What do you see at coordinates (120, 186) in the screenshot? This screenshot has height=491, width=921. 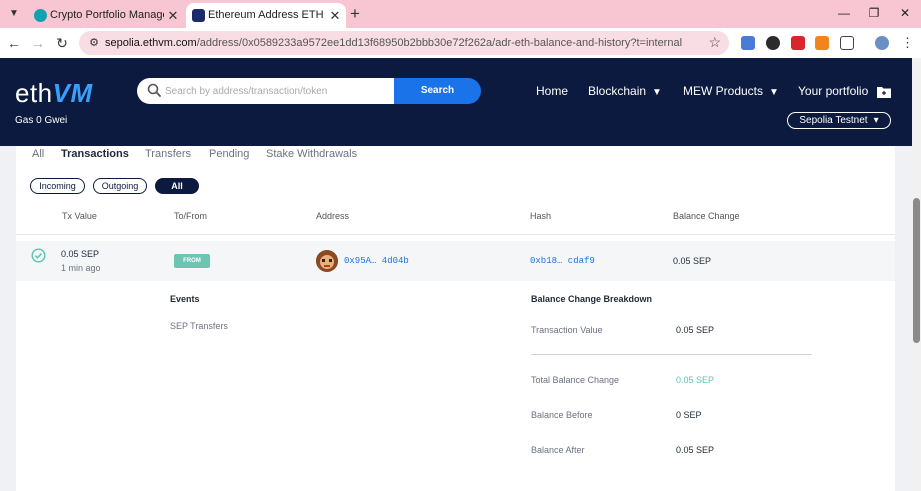 I see `filter-outgoing: Outgoing` at bounding box center [120, 186].